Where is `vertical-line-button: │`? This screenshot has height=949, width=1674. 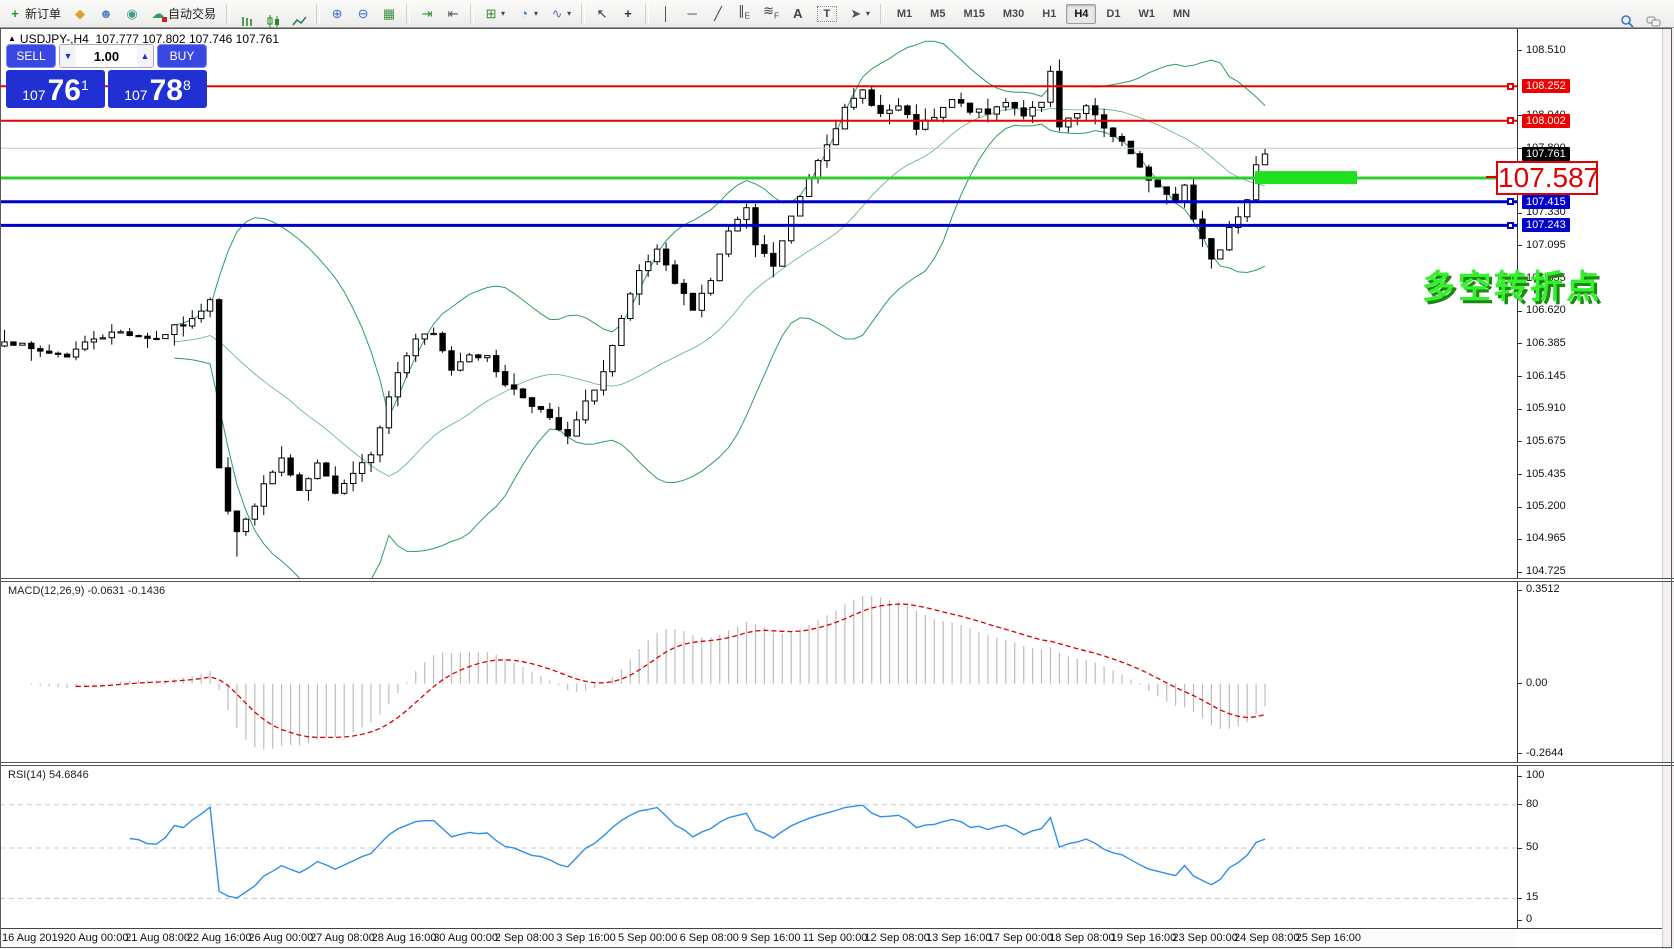
vertical-line-button: │ is located at coordinates (666, 14).